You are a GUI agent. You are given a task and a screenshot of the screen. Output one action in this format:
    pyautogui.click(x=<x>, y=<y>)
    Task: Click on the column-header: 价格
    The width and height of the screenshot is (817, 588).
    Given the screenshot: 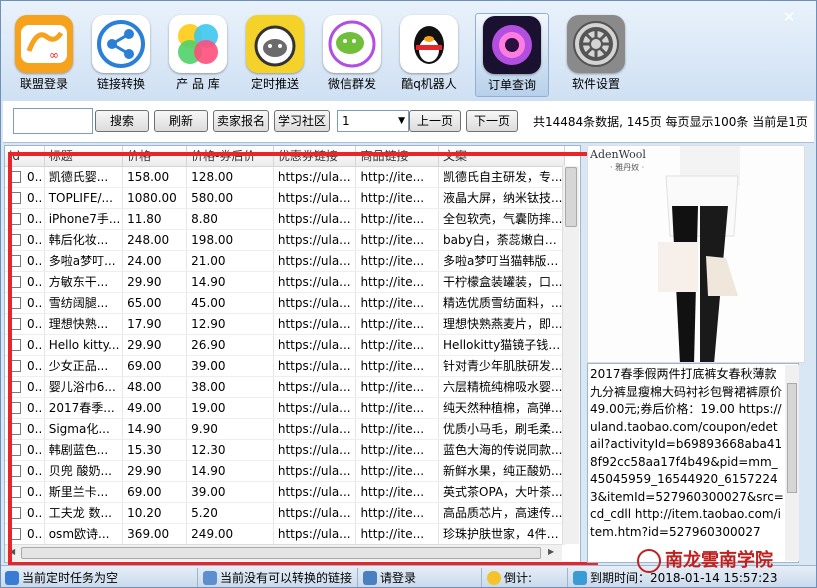 What is the action you would take?
    pyautogui.click(x=155, y=156)
    